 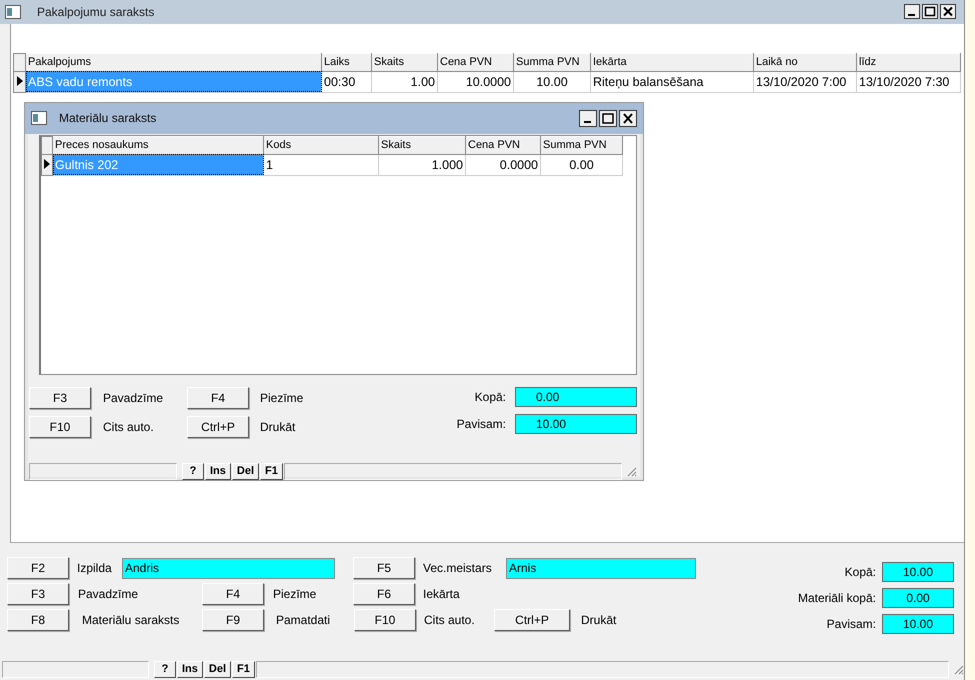 What do you see at coordinates (601, 568) in the screenshot?
I see `text-field: Arnis` at bounding box center [601, 568].